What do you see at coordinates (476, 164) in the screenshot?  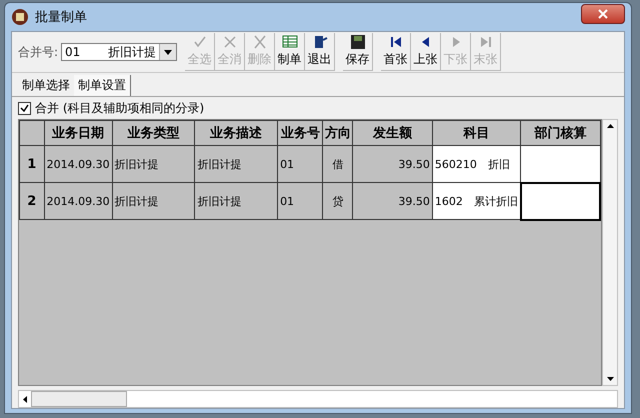 I see `table-cell: 560210 折旧` at bounding box center [476, 164].